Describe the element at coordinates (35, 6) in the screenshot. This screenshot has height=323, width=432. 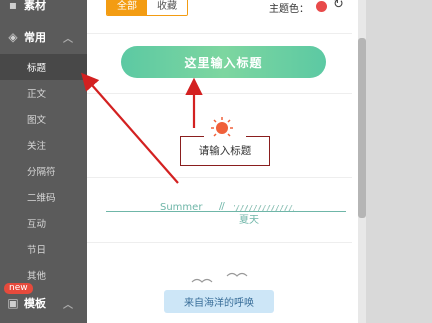
I see `sidebar-category-label: 素材` at that location.